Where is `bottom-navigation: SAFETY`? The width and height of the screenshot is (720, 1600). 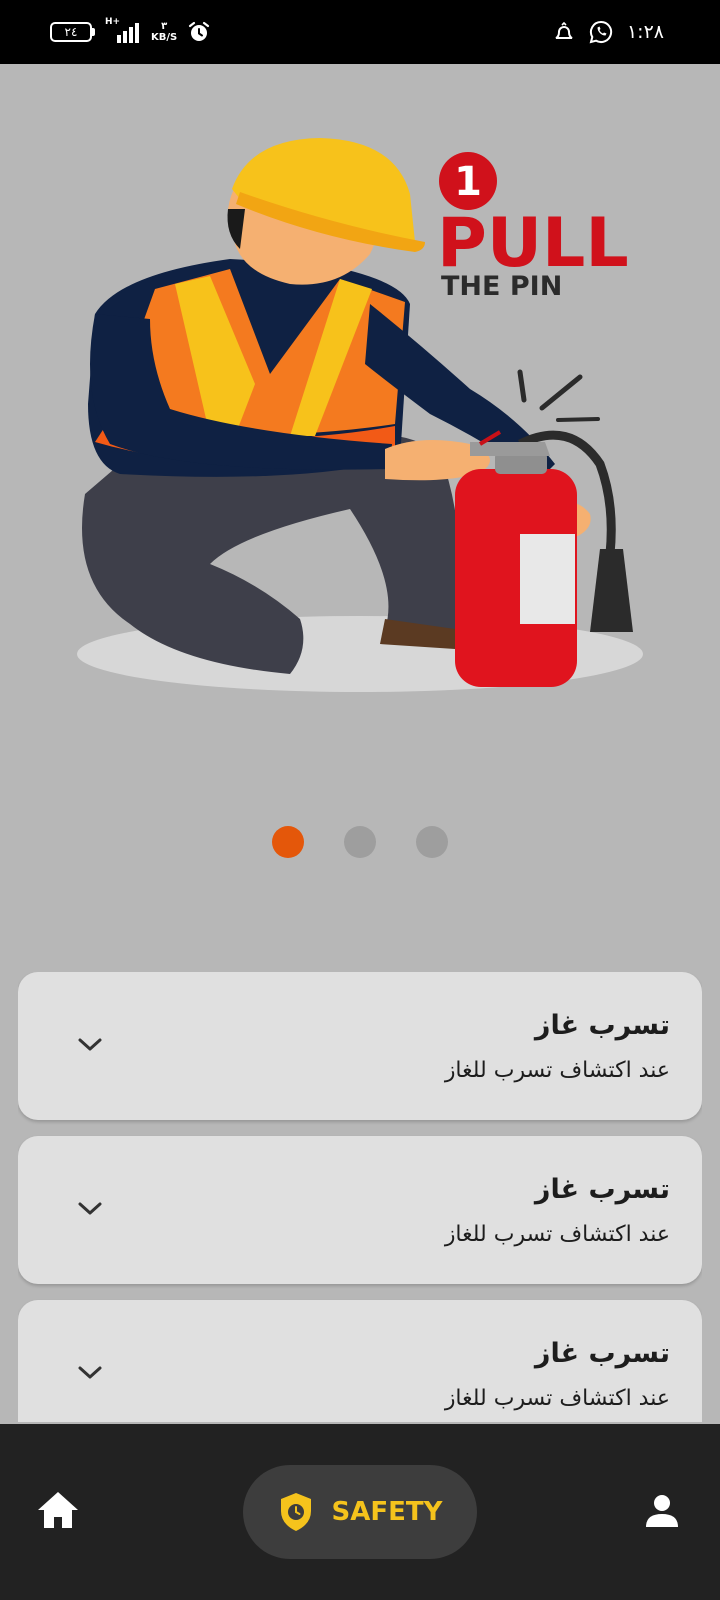 bottom-navigation: SAFETY is located at coordinates (360, 1512).